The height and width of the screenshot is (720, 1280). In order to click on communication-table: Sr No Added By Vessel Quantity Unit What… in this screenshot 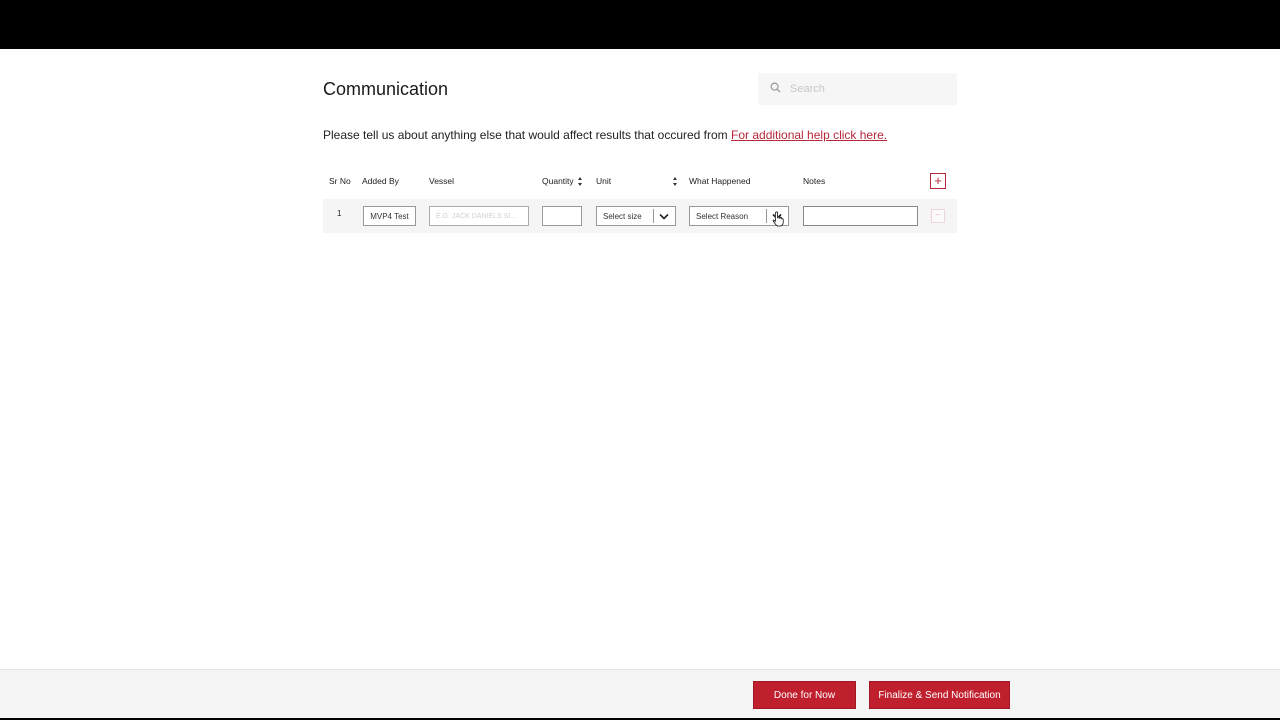, I will do `click(640, 200)`.